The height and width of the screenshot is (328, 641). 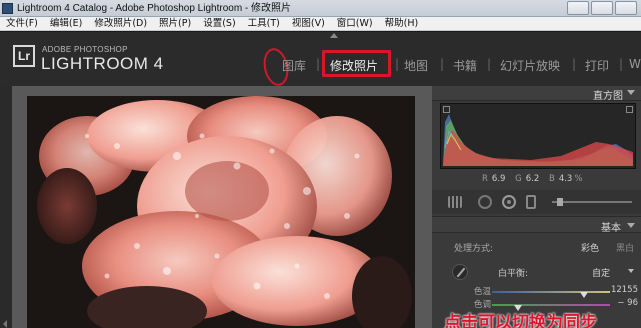 What do you see at coordinates (416, 65) in the screenshot?
I see `module-map: 地图` at bounding box center [416, 65].